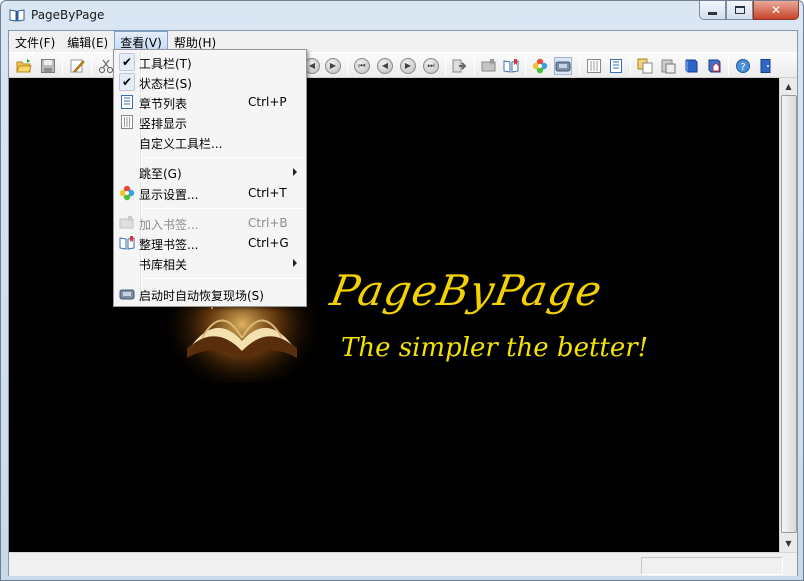 Image resolution: width=804 pixels, height=581 pixels. I want to click on open-folder-icon, so click(24, 66).